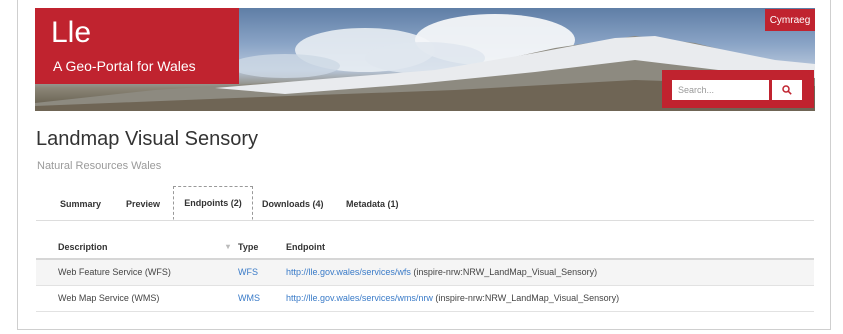 The image size is (843, 334). Describe the element at coordinates (99, 166) in the screenshot. I see `dataset-publisher: Natural Resources Wales` at that location.